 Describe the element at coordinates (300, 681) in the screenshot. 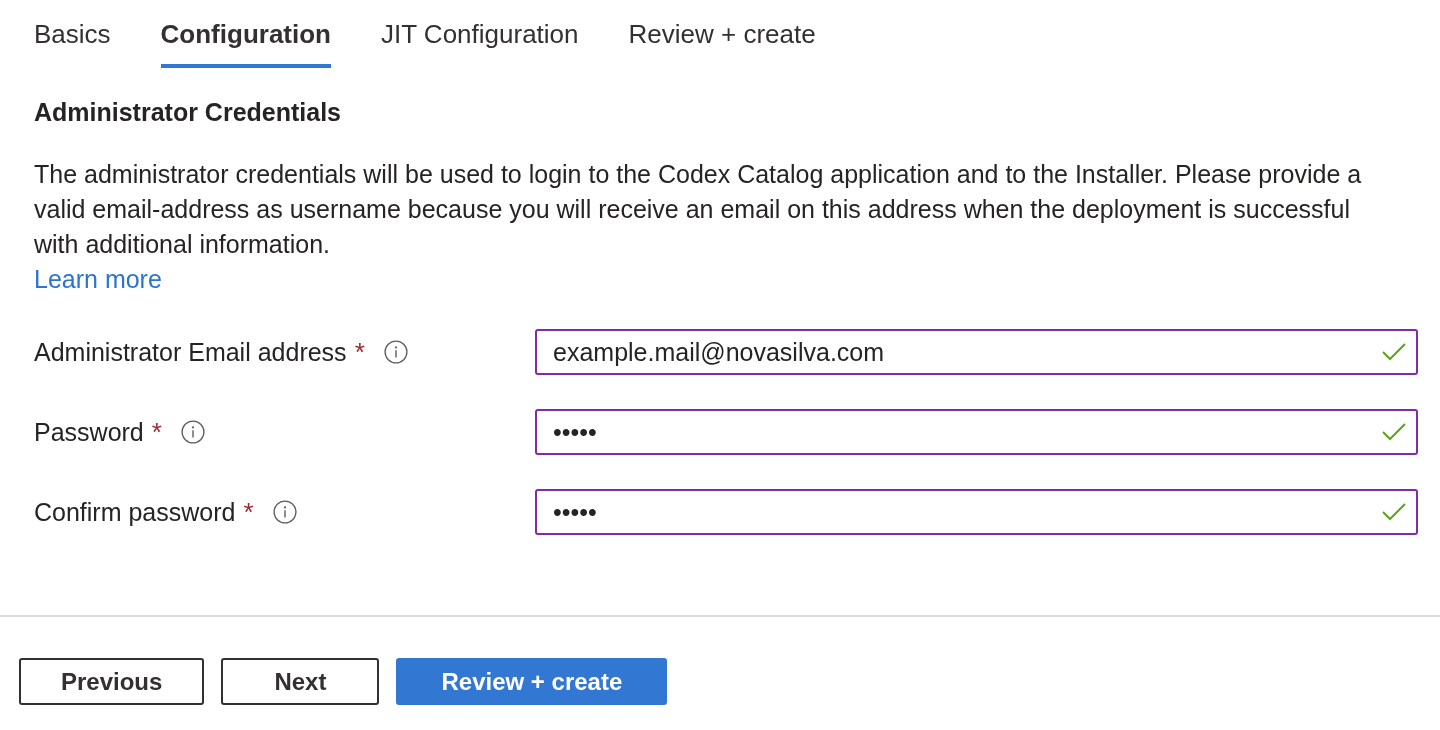

I see `nav-button: Next` at that location.